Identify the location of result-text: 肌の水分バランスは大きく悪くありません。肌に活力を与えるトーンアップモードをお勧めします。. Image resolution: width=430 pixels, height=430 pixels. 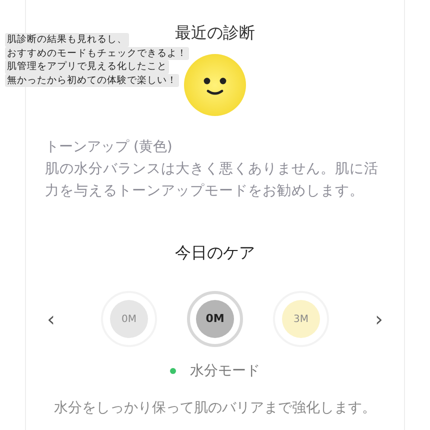
(212, 180).